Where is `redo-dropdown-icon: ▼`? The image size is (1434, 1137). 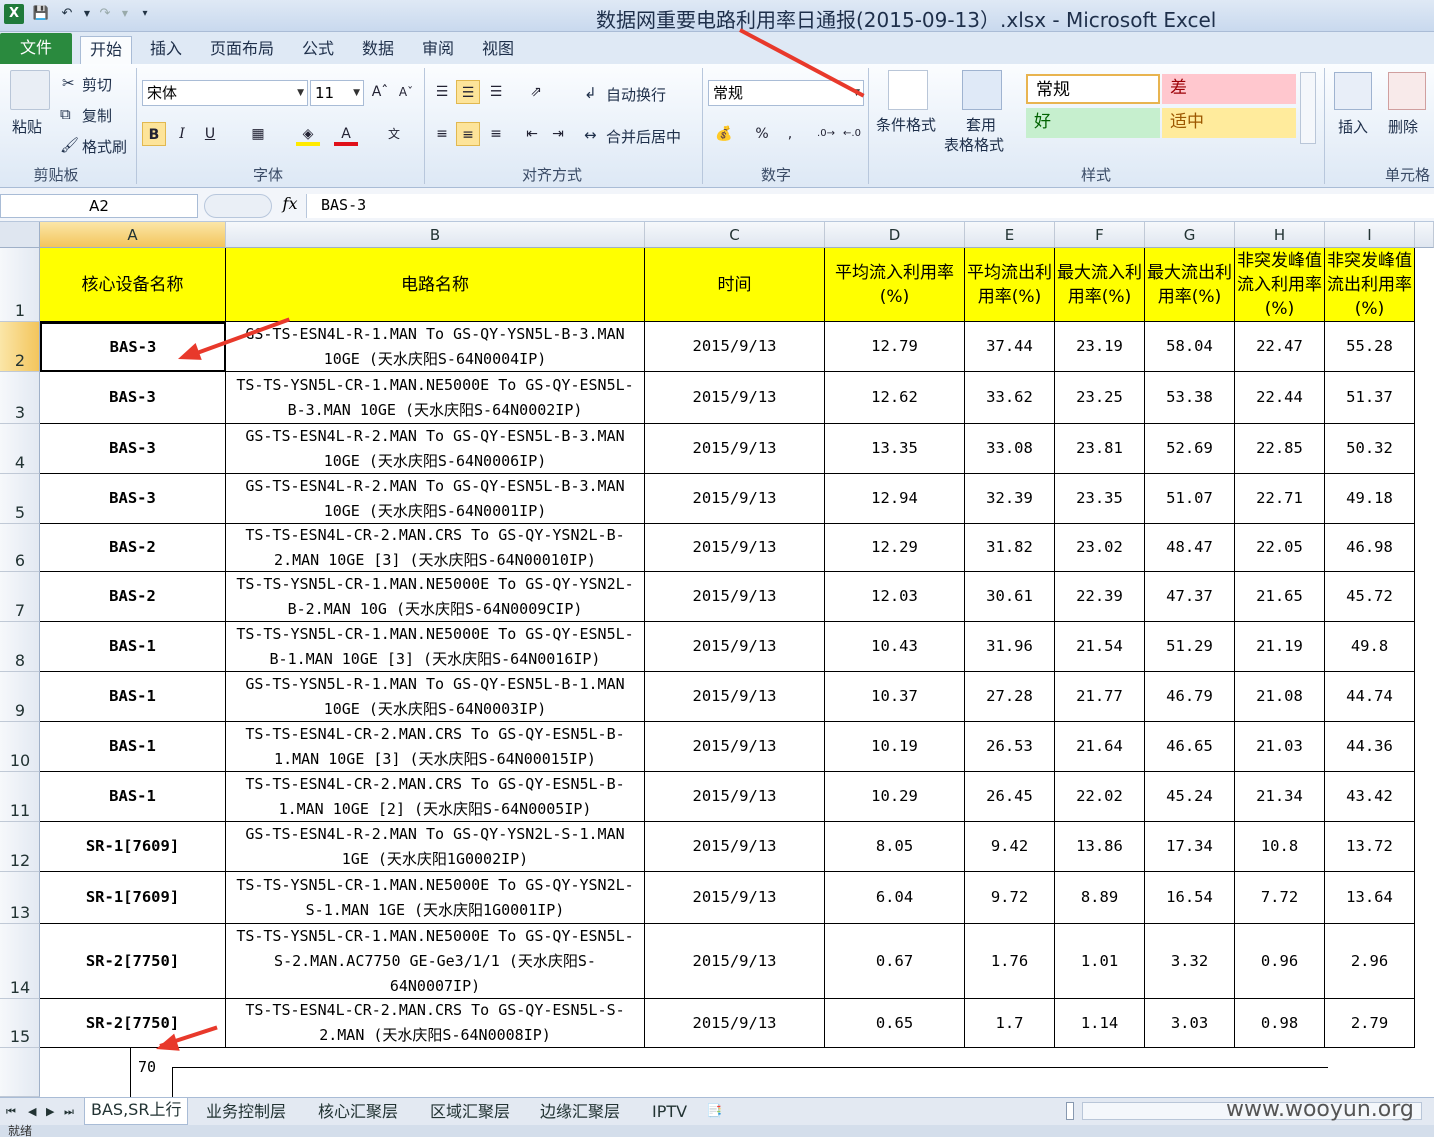 redo-dropdown-icon: ▼ is located at coordinates (125, 14).